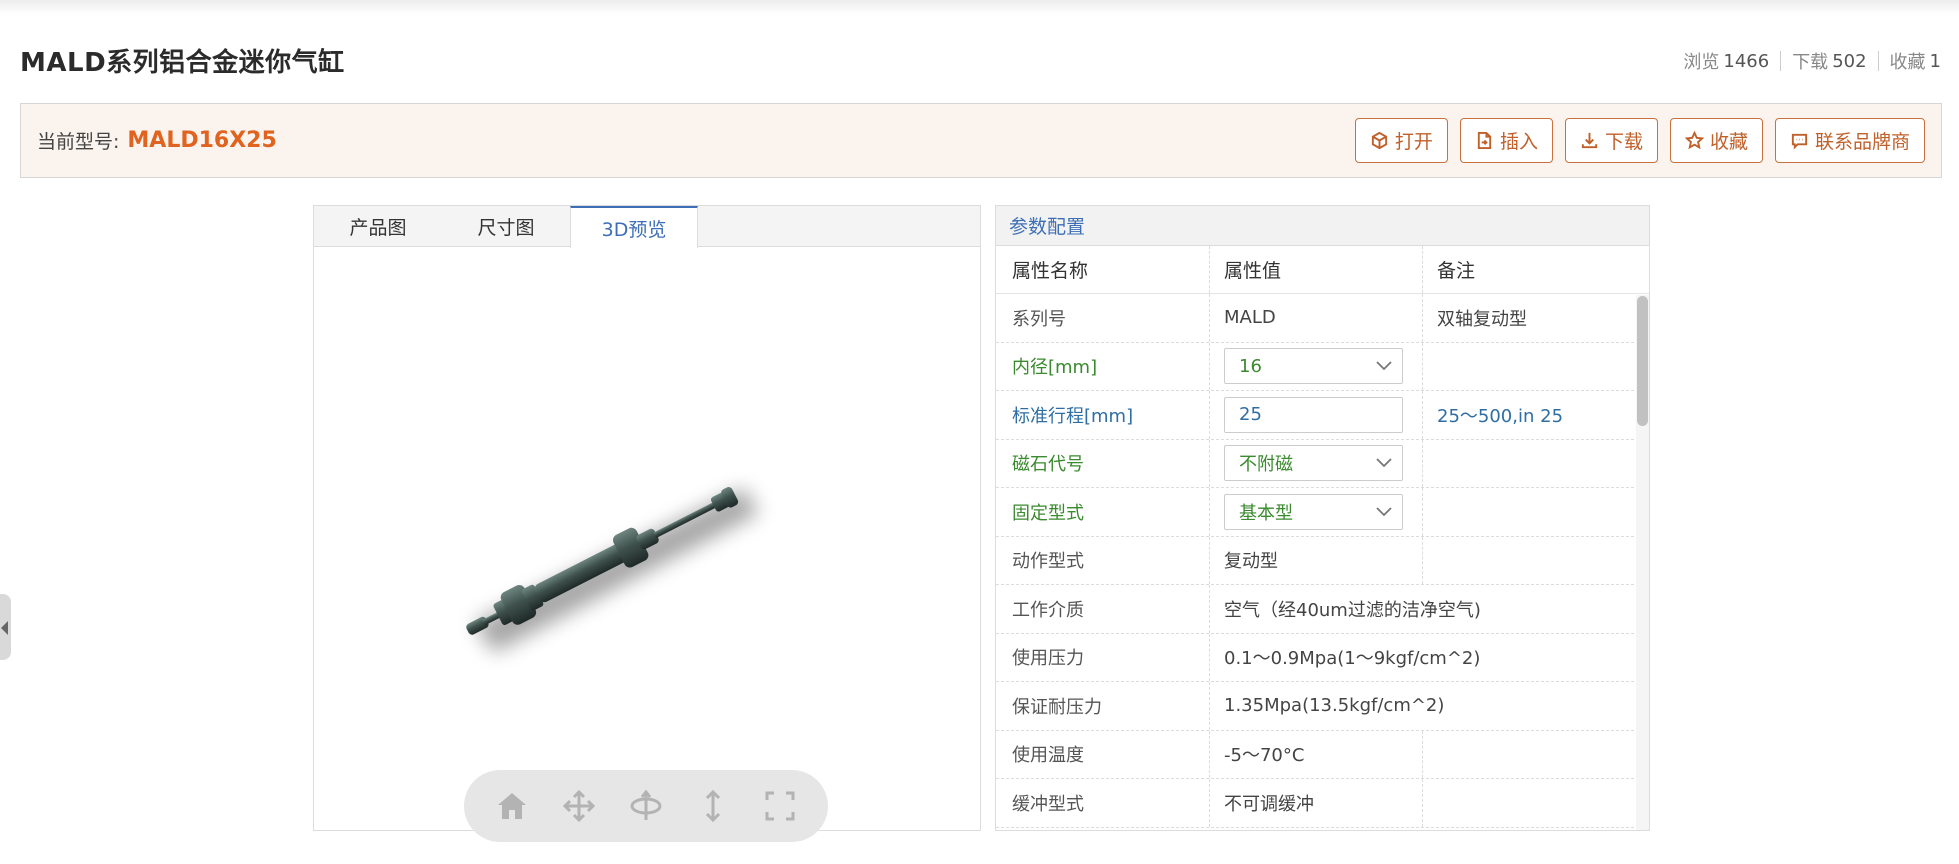 The image size is (1959, 864). I want to click on param-value: 1.35Mpa(13.5kgf/cm^2), so click(1334, 706).